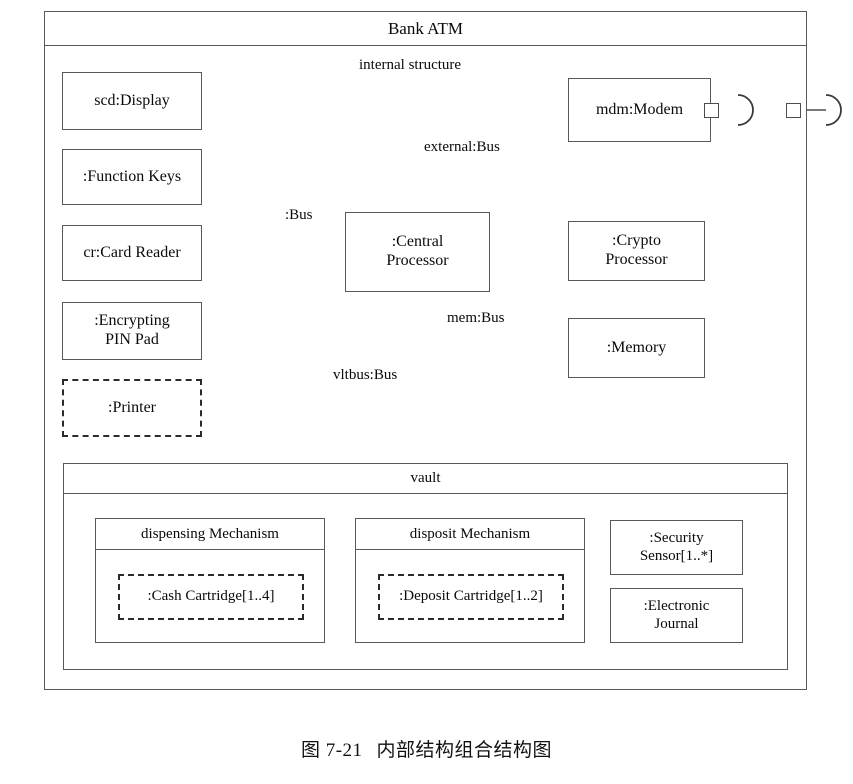 The width and height of the screenshot is (853, 784). Describe the element at coordinates (676, 606) in the screenshot. I see `electronic-journal-label-line1: :Electronic` at that location.